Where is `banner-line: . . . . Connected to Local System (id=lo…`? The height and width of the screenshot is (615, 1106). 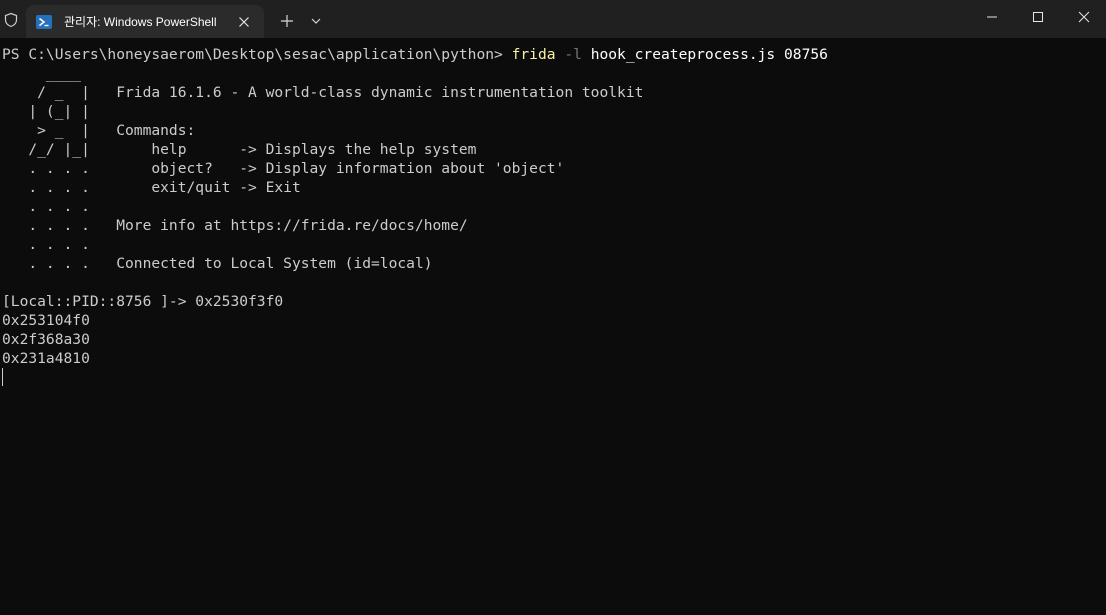
banner-line: . . . . Connected to Local System (id=lo… is located at coordinates (217, 263).